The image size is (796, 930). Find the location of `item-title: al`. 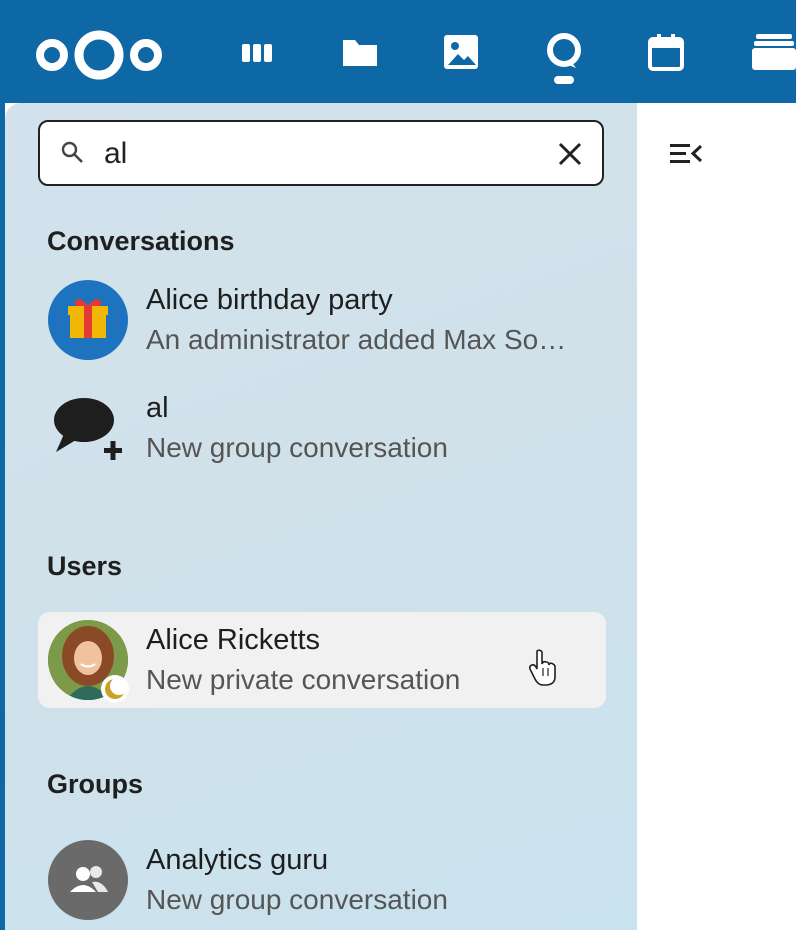

item-title: al is located at coordinates (157, 408).